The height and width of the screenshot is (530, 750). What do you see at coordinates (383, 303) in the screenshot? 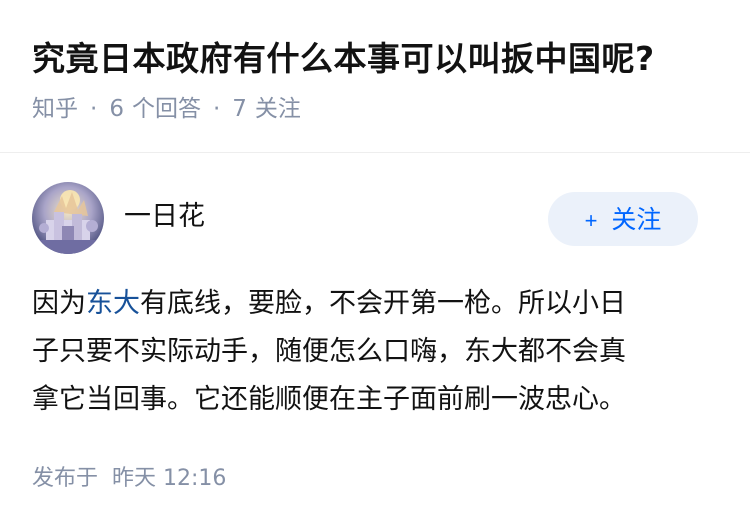
I see `answer-text: 有底线，要脸，不会开第一枪。所以小日` at bounding box center [383, 303].